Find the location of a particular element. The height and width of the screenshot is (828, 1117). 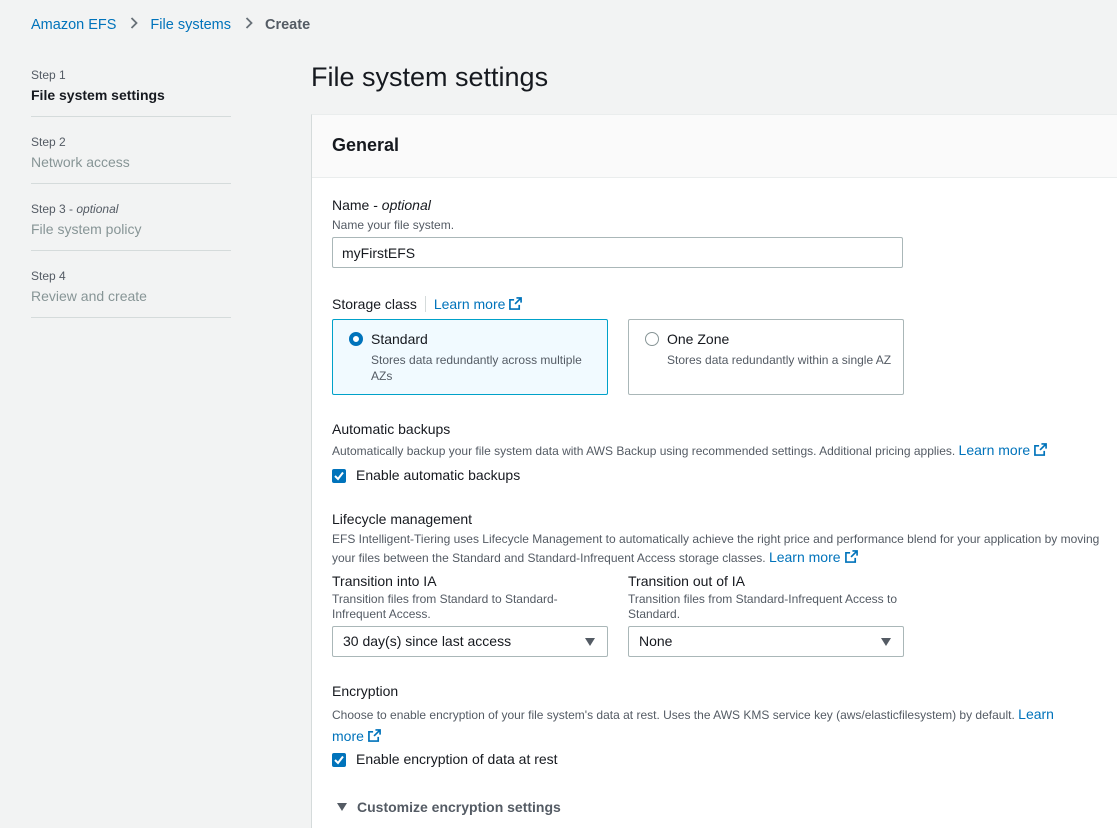

encryption-label: Encryption is located at coordinates (365, 691).